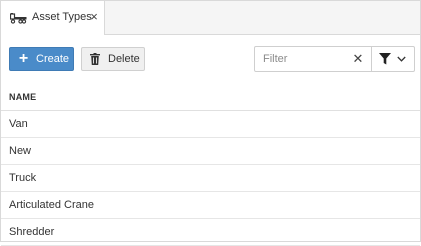 This screenshot has height=246, width=421. I want to click on funnel-icon, so click(385, 59).